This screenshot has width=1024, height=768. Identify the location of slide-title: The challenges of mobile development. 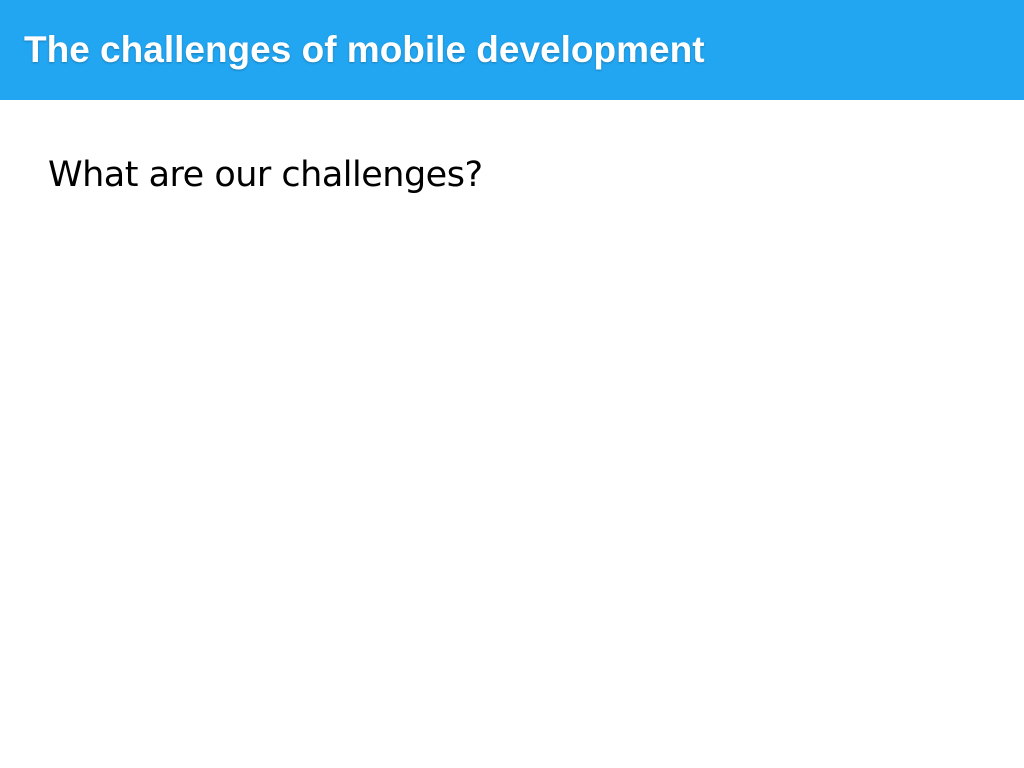
(364, 49).